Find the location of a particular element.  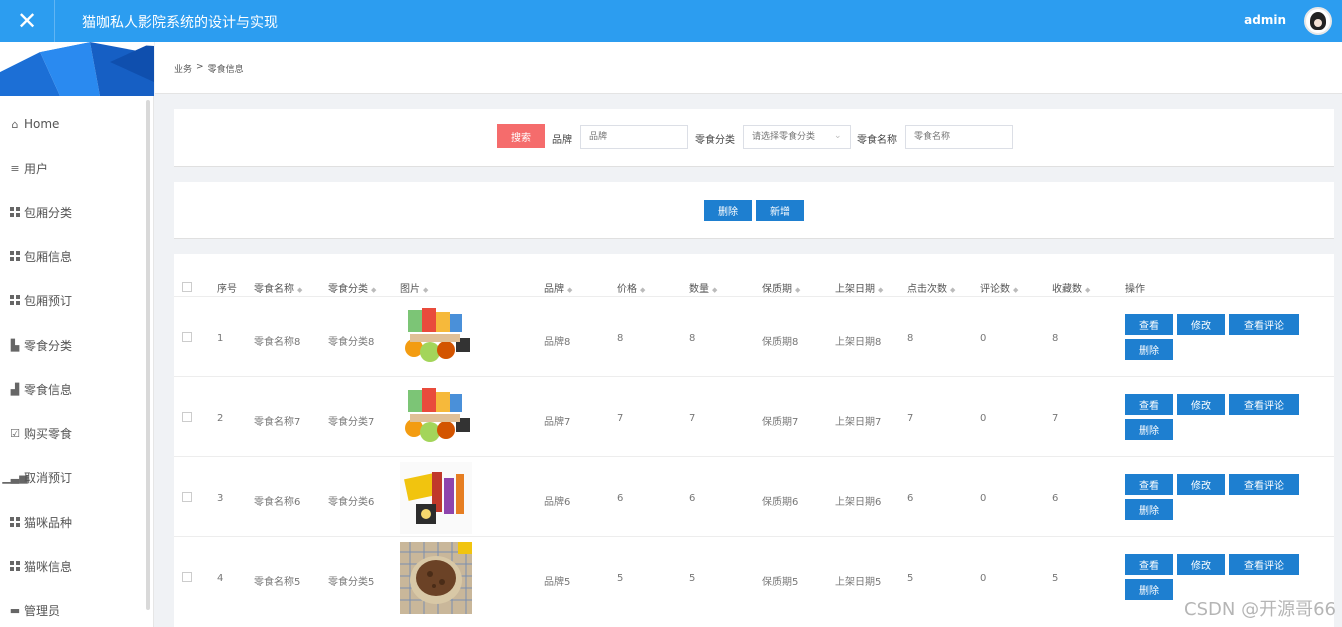

watermark: CSDN @开源哥66 is located at coordinates (1260, 609).